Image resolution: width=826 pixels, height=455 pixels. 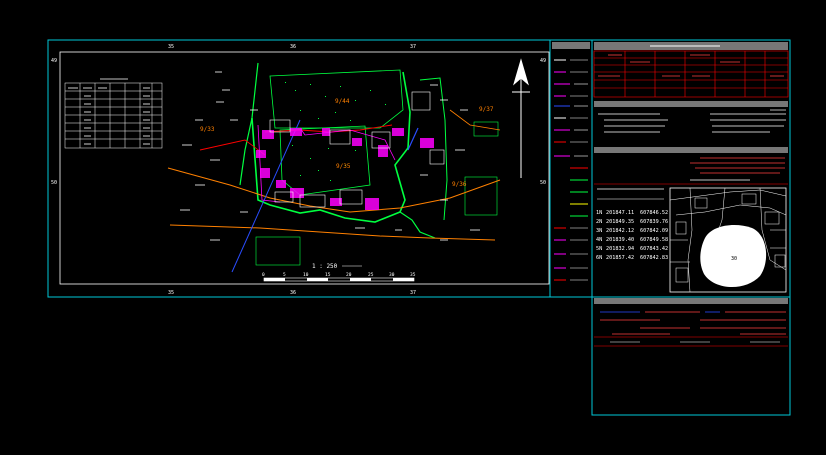 What do you see at coordinates (691, 356) in the screenshot?
I see `title-block-lower-frame` at bounding box center [691, 356].